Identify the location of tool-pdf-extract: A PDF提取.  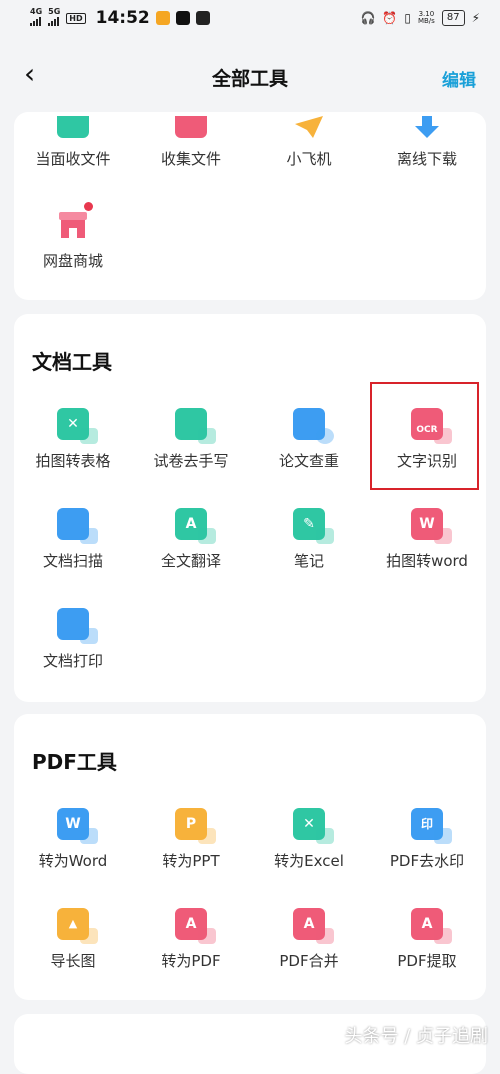
(427, 939).